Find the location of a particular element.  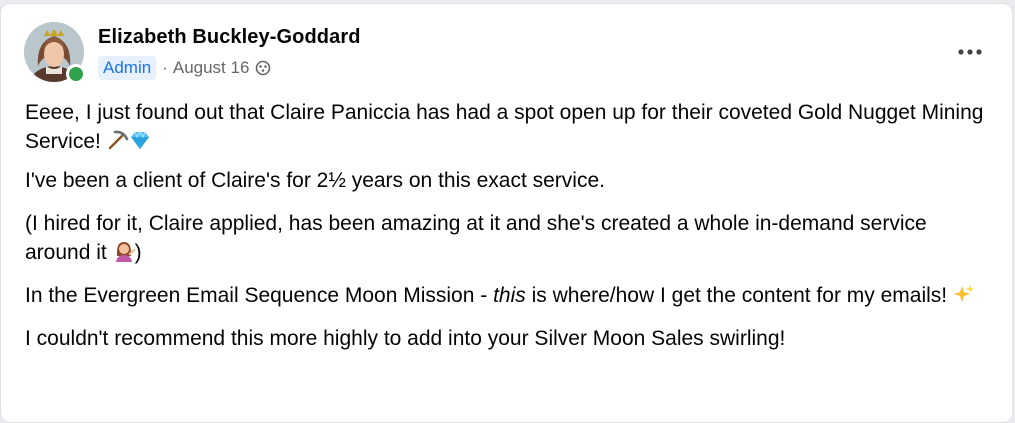

post-meta: Admin · August 16 is located at coordinates (184, 68).